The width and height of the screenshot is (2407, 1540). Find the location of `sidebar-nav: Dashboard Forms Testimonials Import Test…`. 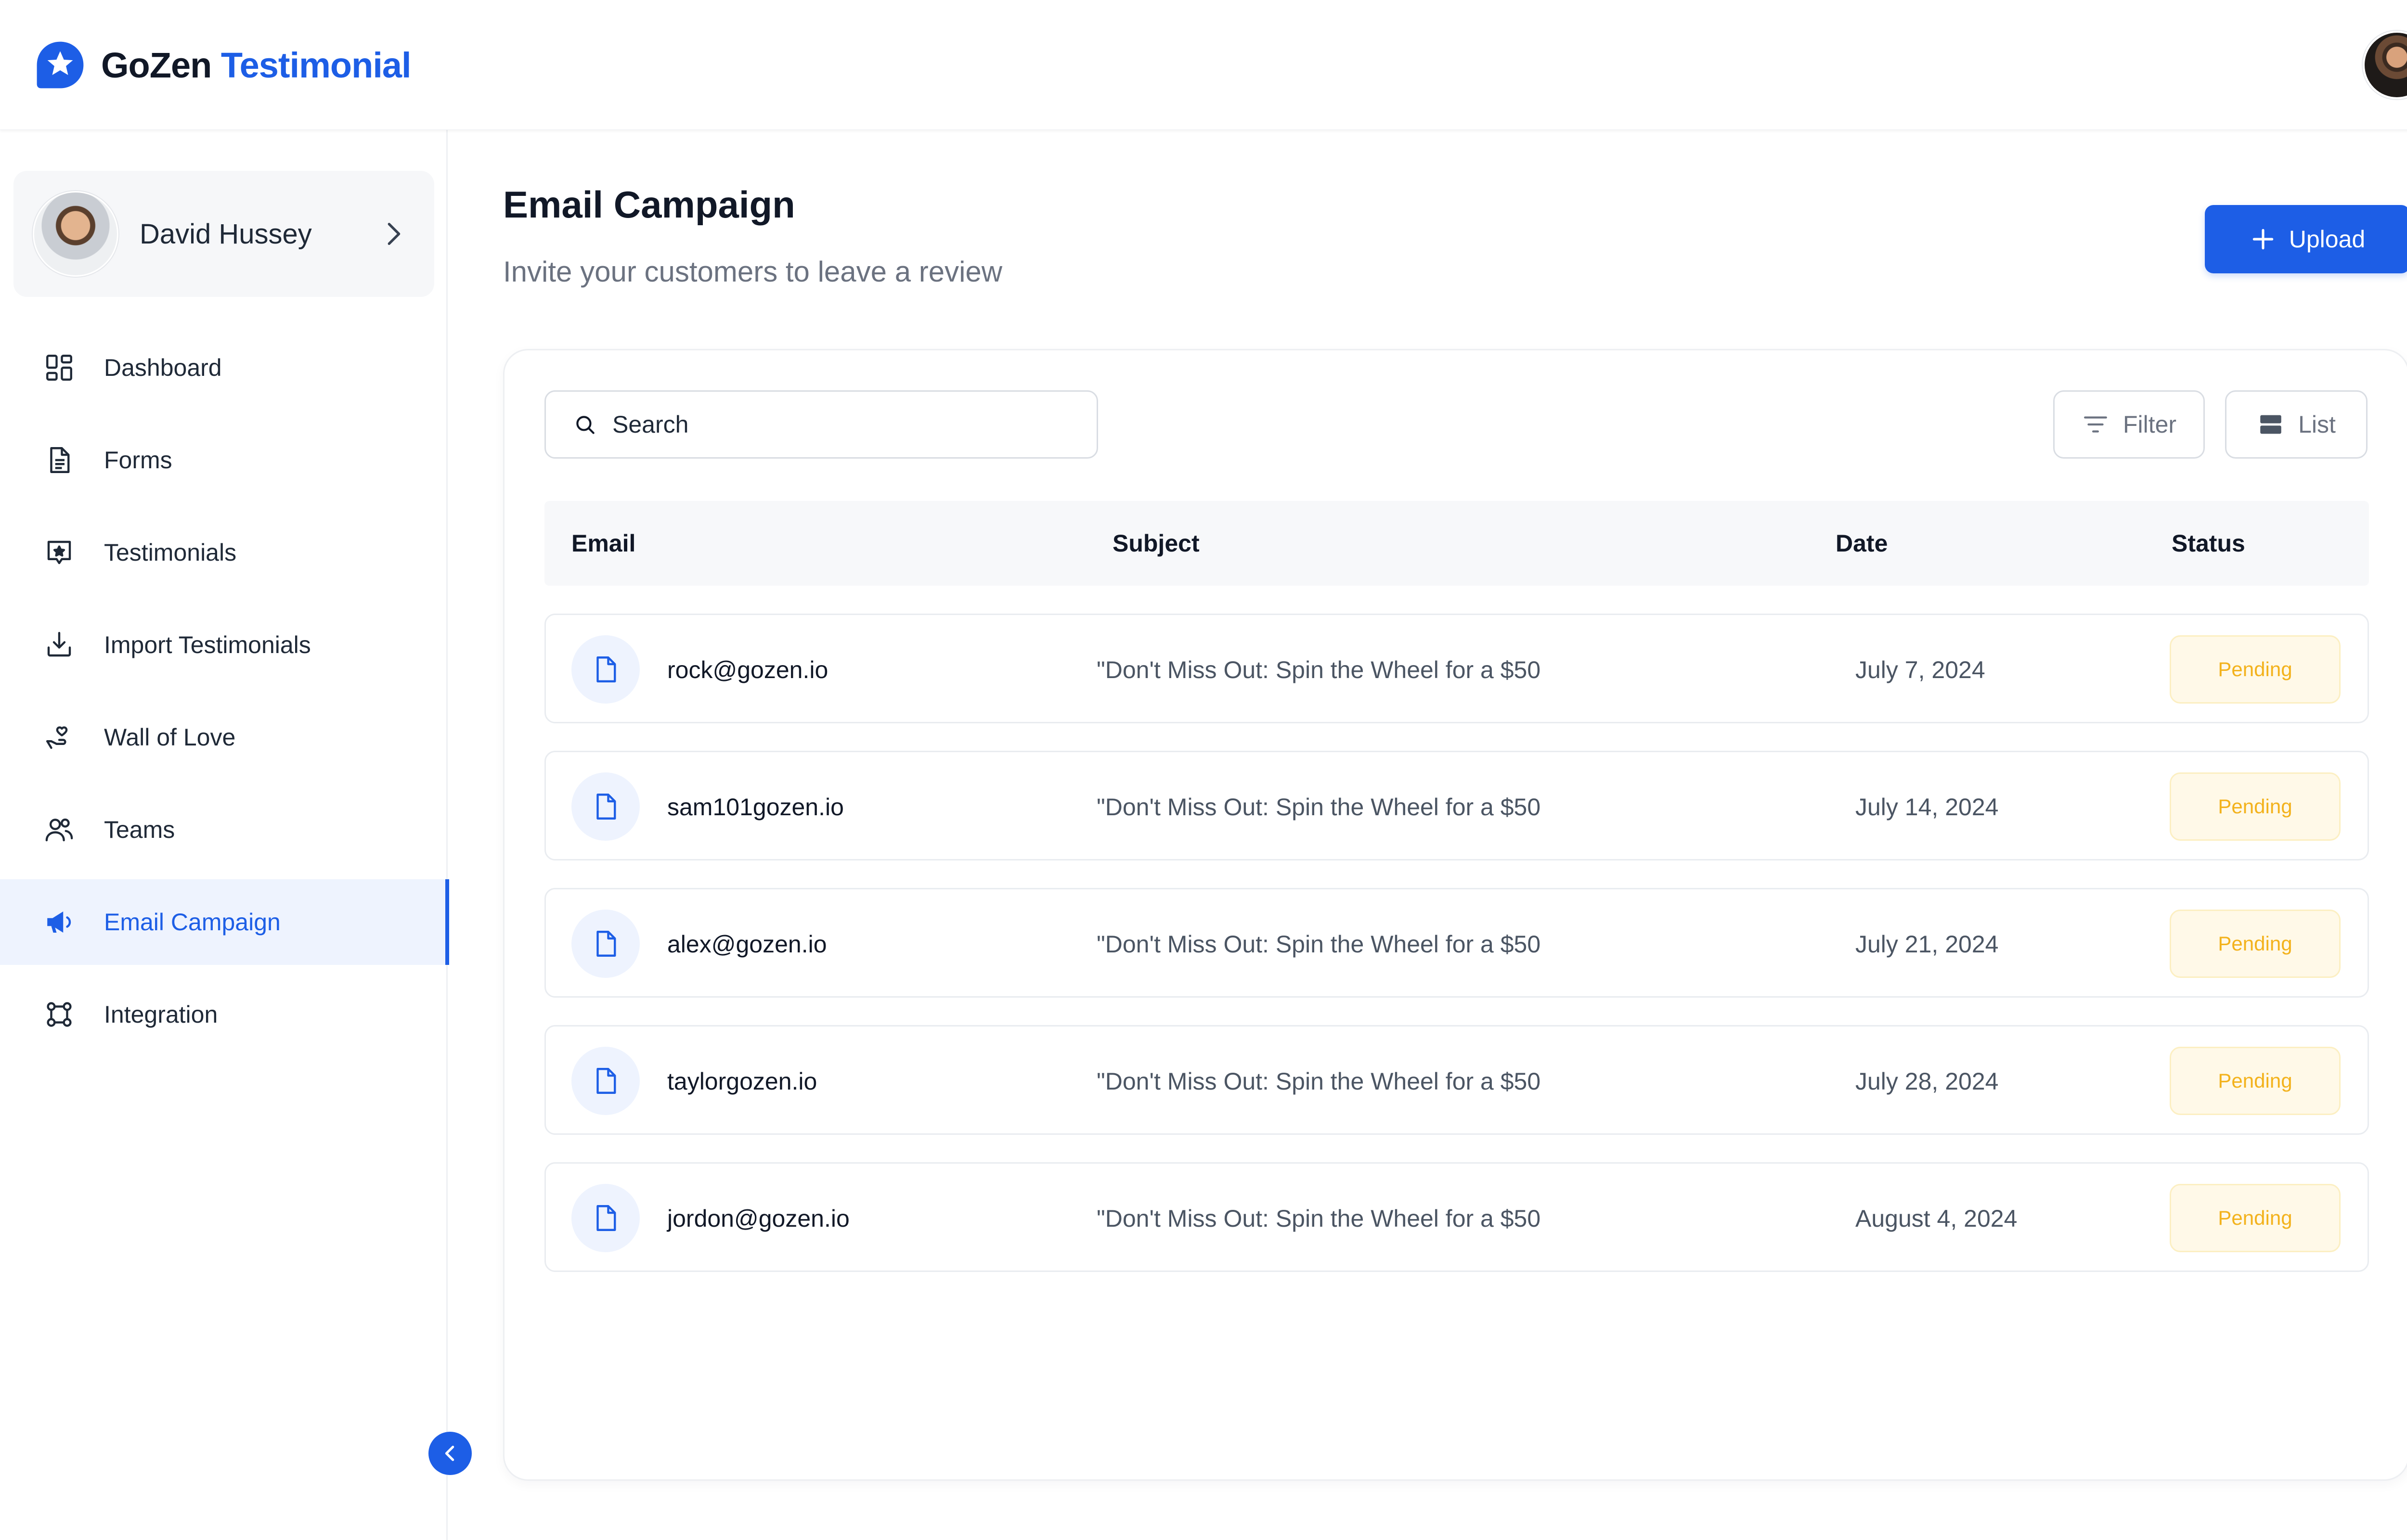

sidebar-nav: Dashboard Forms Testimonials Import Test… is located at coordinates (224, 691).